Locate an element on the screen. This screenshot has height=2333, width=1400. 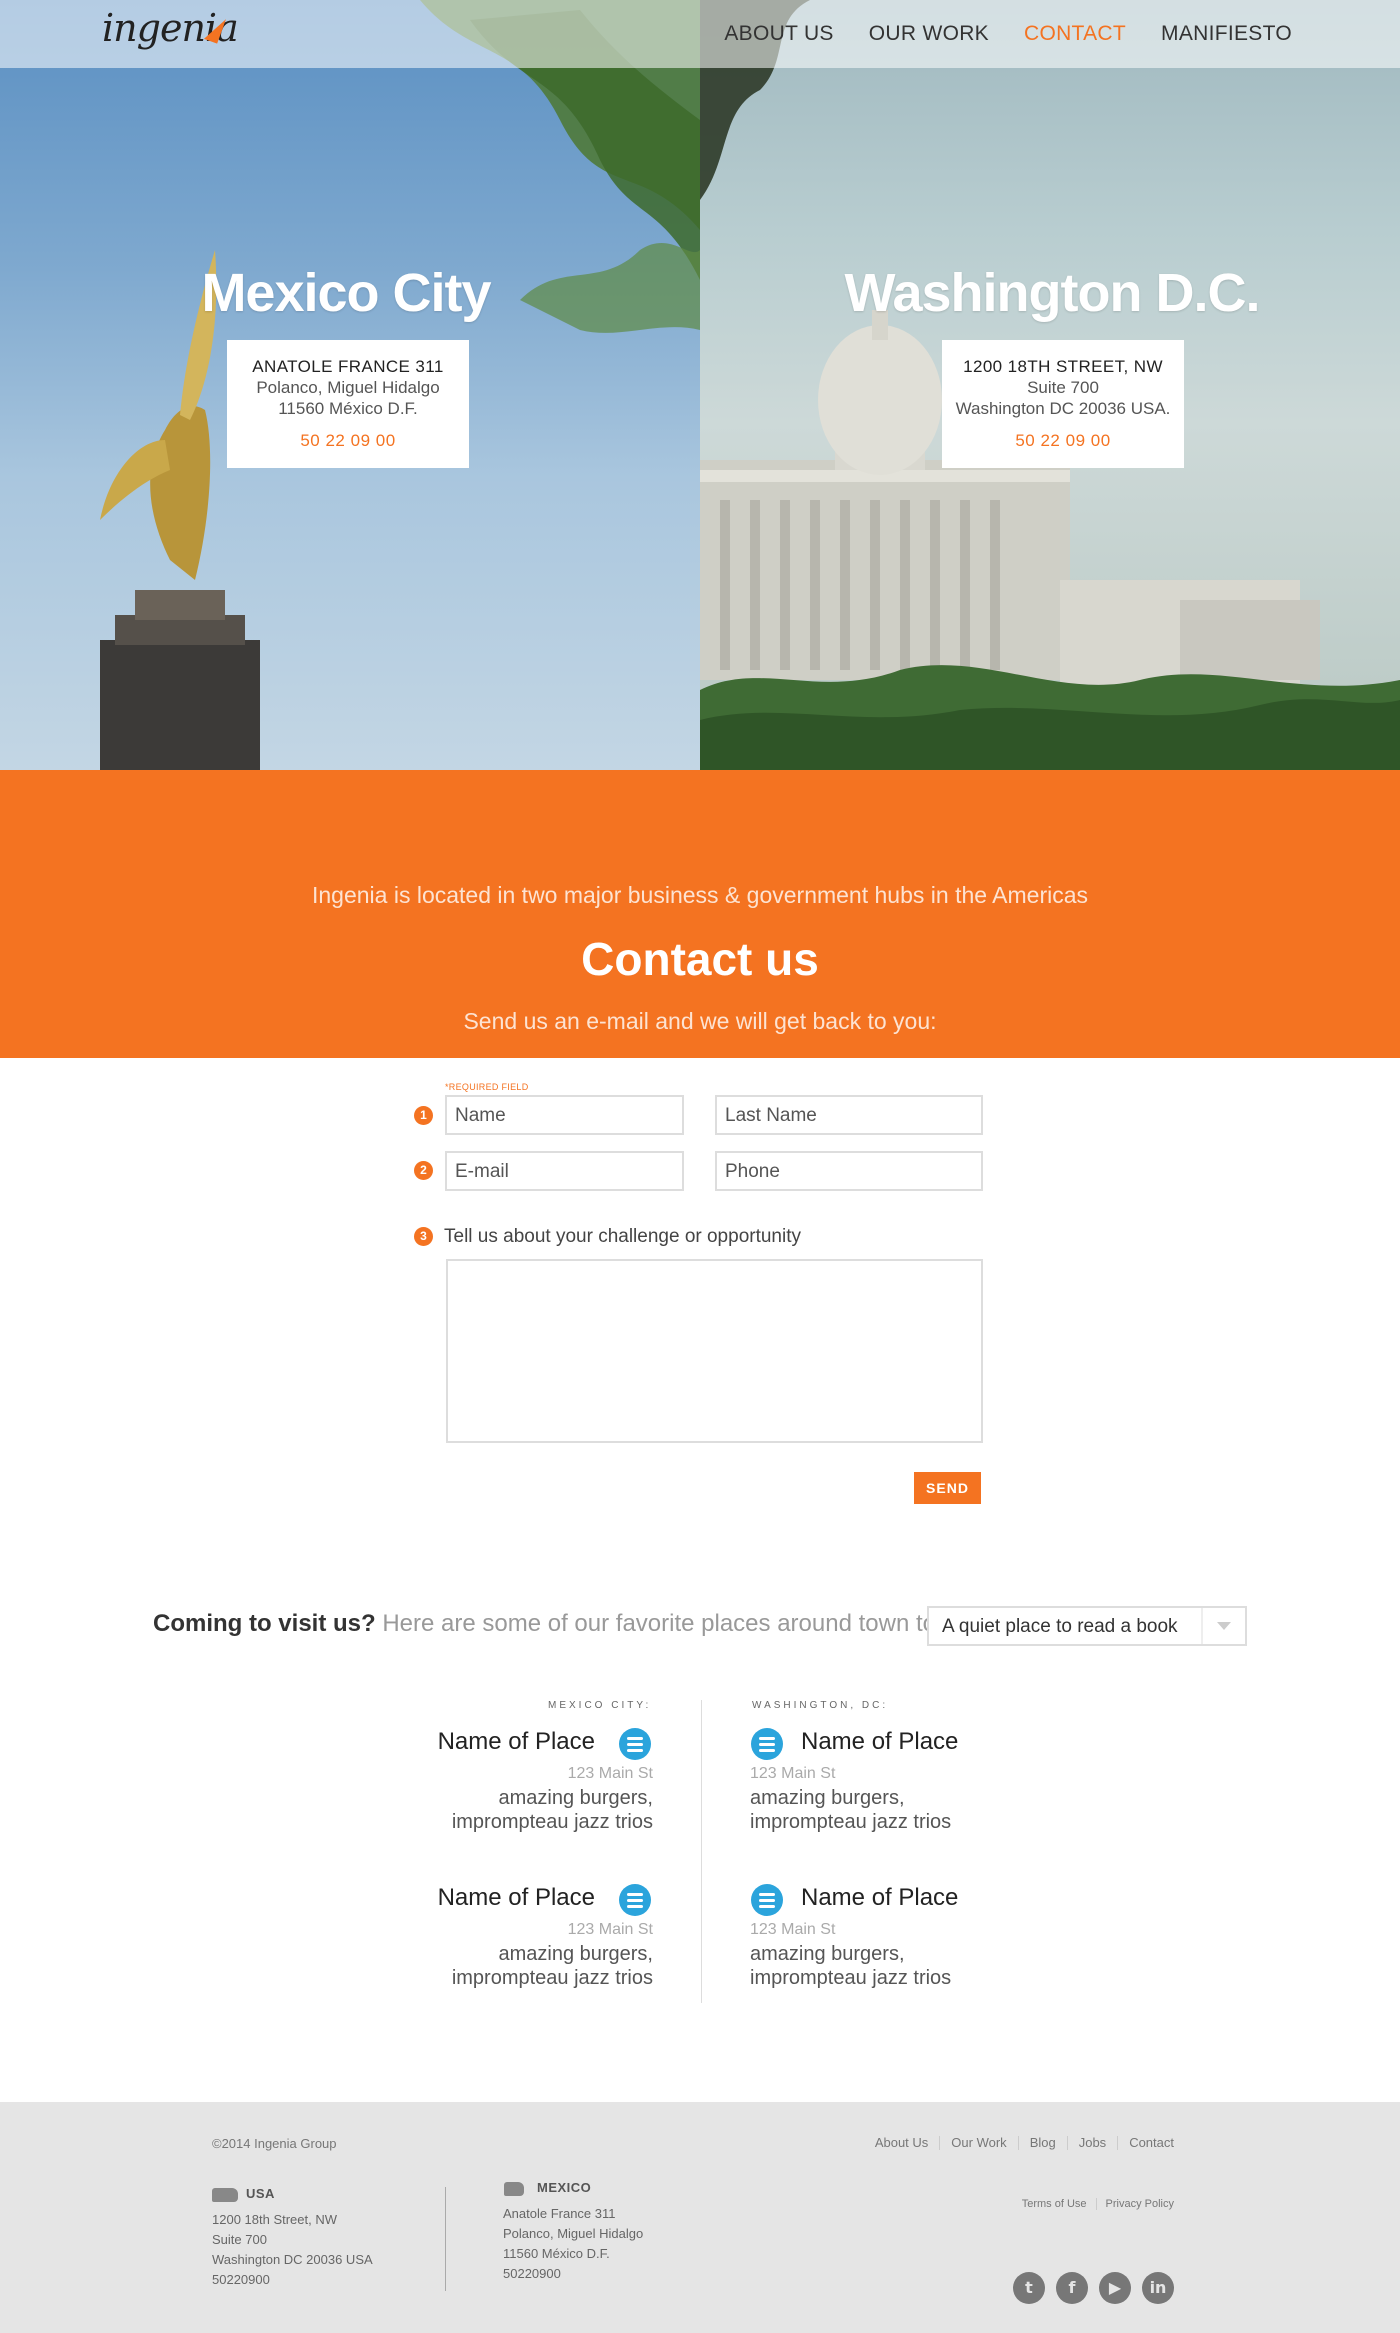
activity-select: A quiet place to read a book is located at coordinates (1087, 1626).